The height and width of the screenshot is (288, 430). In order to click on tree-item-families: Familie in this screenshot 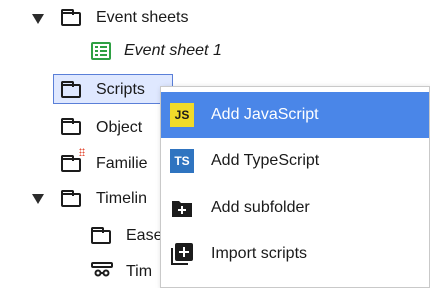, I will do `click(122, 164)`.